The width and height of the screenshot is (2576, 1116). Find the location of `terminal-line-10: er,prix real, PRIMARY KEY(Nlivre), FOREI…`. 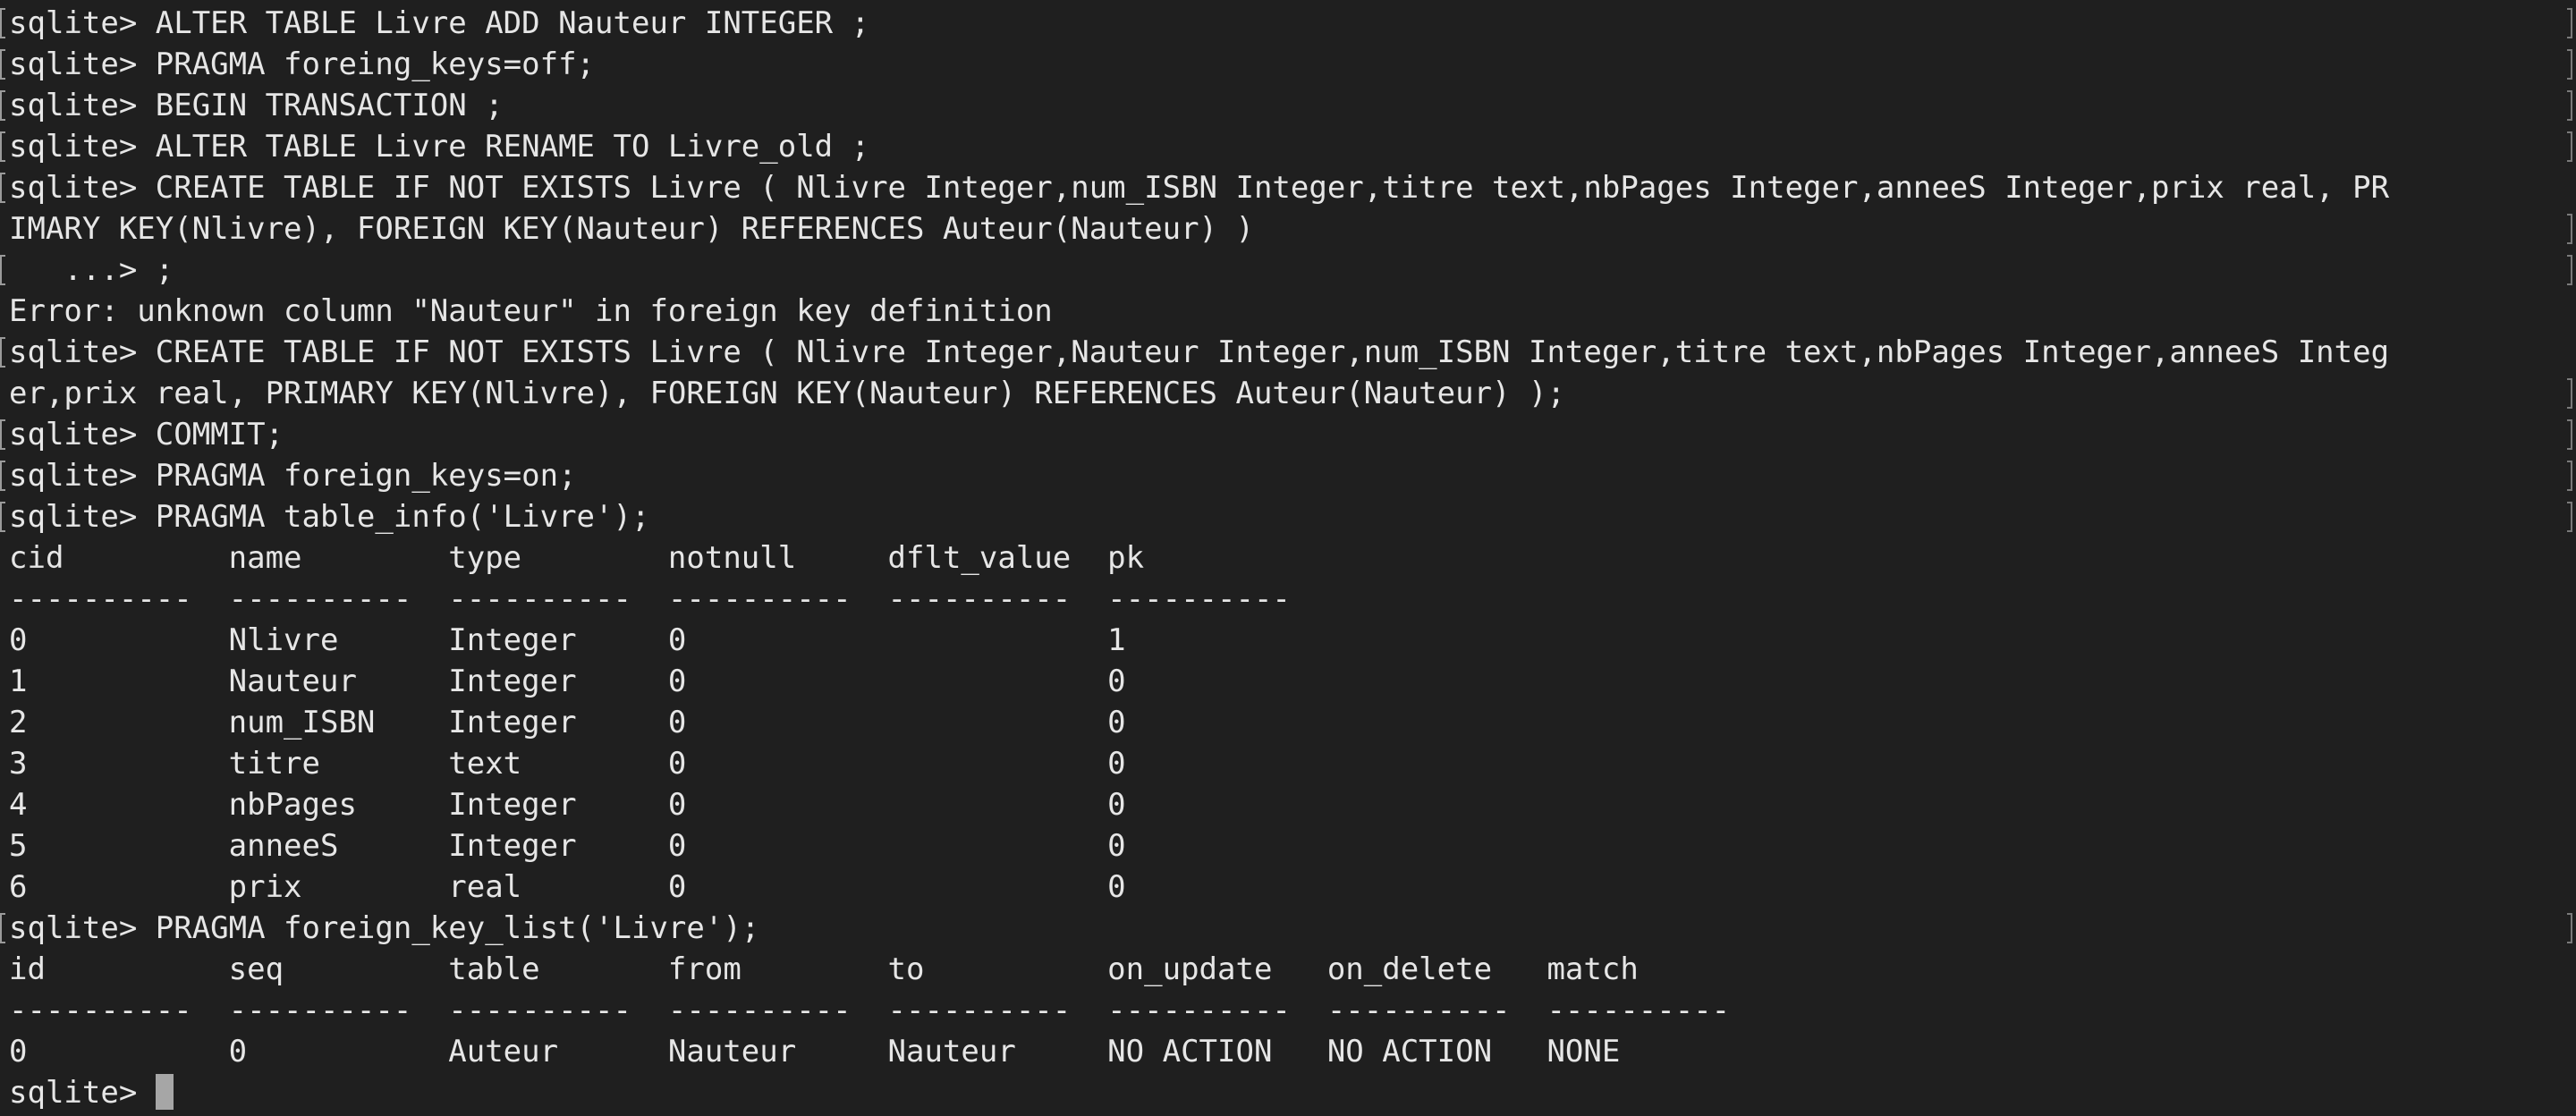

terminal-line-10: er,prix real, PRIMARY KEY(Nlivre), FOREI… is located at coordinates (1288, 393).